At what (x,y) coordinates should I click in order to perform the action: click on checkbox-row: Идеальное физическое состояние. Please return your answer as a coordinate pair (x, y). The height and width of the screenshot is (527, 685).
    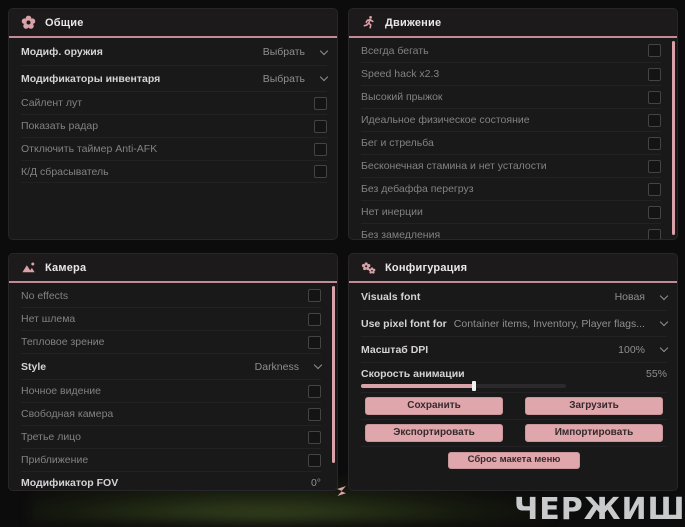
    Looking at the image, I should click on (511, 119).